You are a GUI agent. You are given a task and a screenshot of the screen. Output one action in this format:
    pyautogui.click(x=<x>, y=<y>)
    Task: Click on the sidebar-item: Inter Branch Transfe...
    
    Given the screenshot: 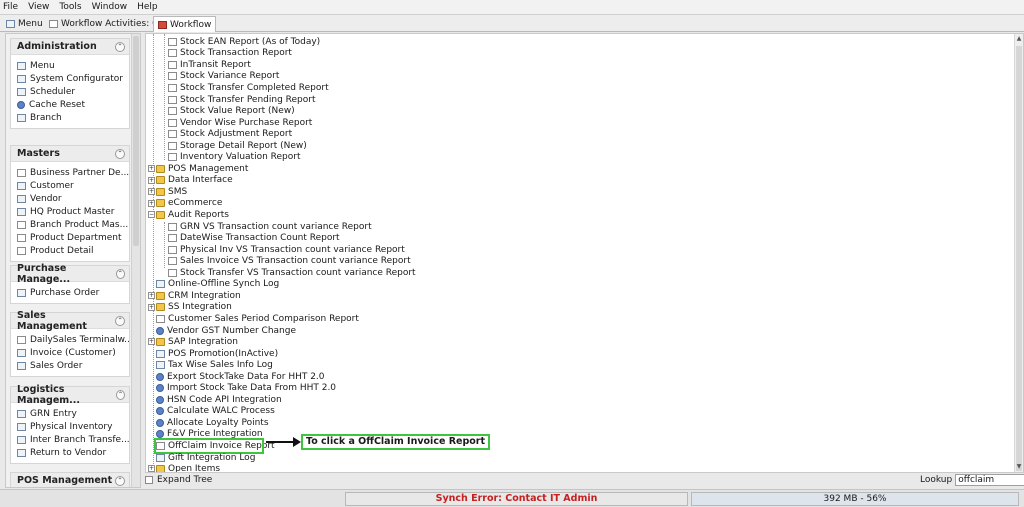 What is the action you would take?
    pyautogui.click(x=70, y=439)
    